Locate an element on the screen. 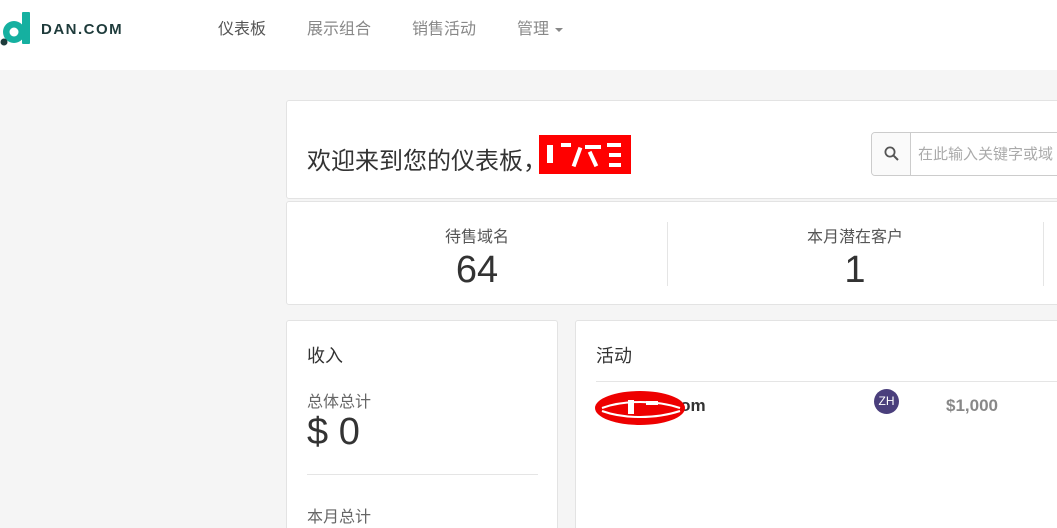 The image size is (1057, 528). income-panel: 收入 总体总计 $ 0 本月总计 is located at coordinates (422, 424).